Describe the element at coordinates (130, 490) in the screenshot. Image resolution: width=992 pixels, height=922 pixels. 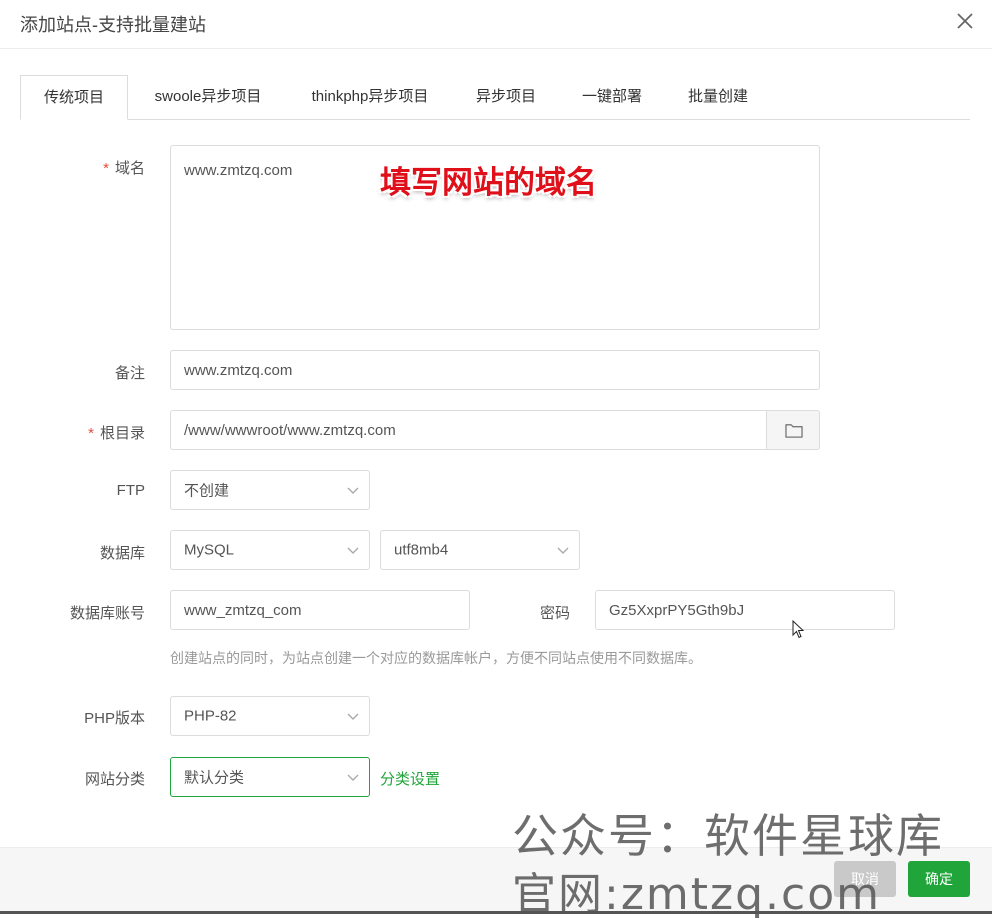
I see `ftp-label: FTP` at that location.